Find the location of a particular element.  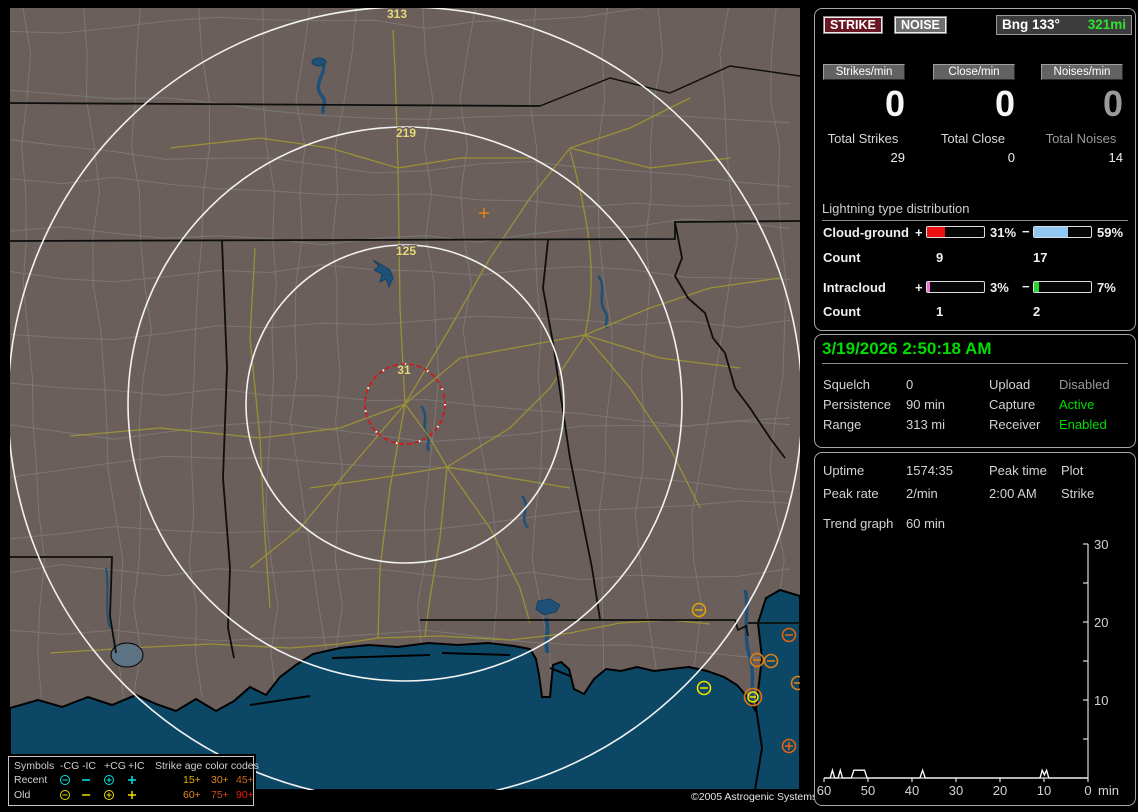

total-strikes-value: 29 is located at coordinates (897, 157).